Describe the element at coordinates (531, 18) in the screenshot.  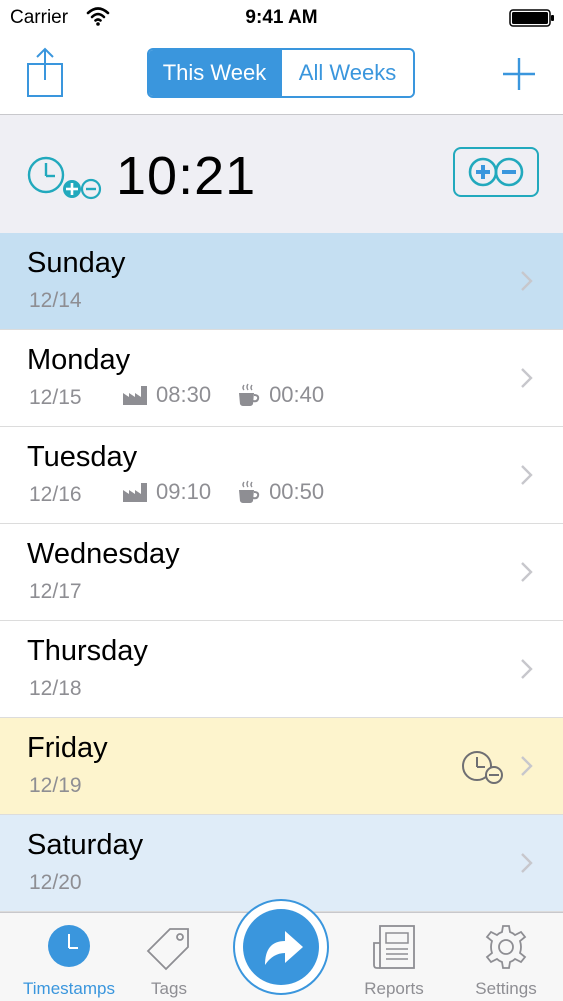
I see `battery-icon` at that location.